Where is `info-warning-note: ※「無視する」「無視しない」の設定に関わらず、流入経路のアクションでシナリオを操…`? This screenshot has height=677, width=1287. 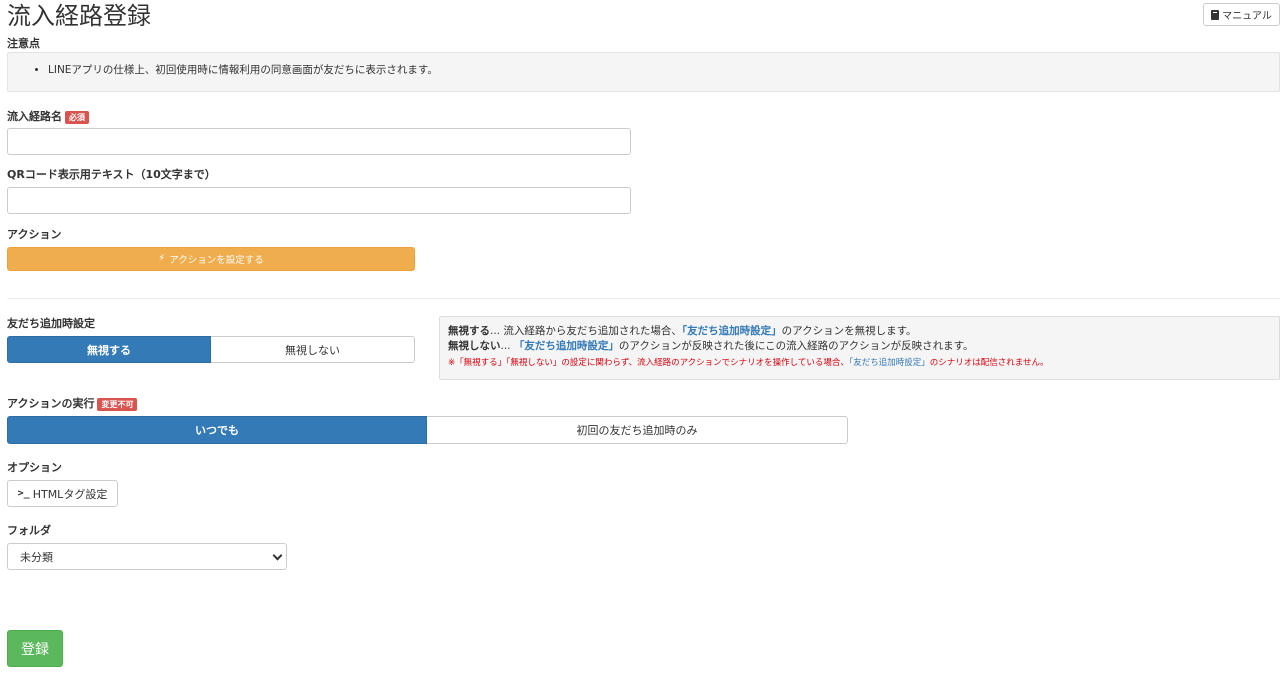 info-warning-note: ※「無視する」「無視しない」の設定に関わらず、流入経路のアクションでシナリオを操… is located at coordinates (748, 363).